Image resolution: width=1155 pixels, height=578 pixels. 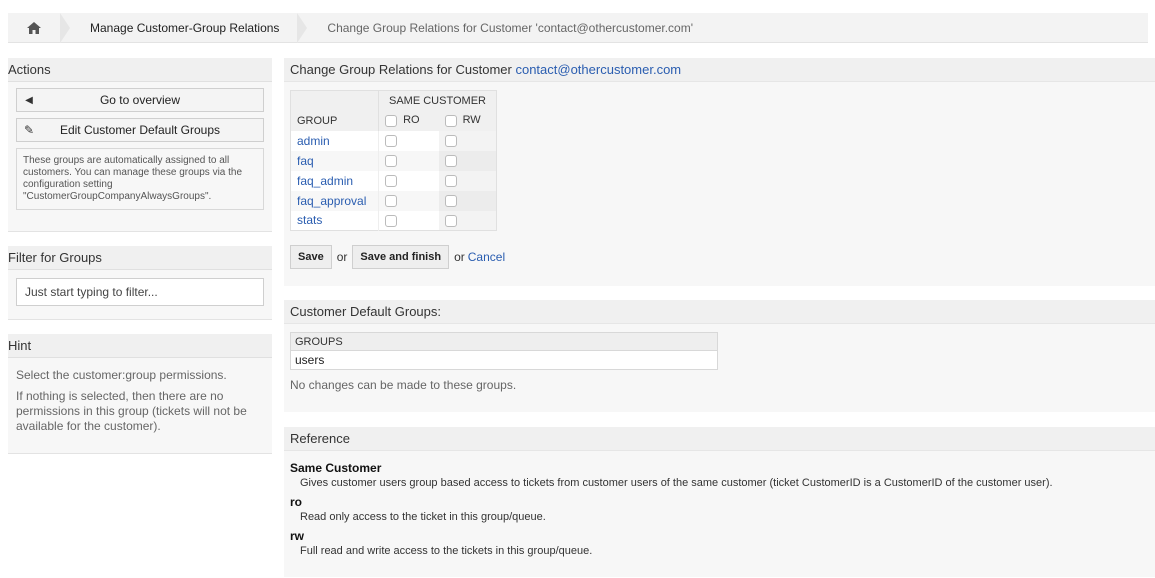 What do you see at coordinates (34, 27) in the screenshot?
I see `home-icon` at bounding box center [34, 27].